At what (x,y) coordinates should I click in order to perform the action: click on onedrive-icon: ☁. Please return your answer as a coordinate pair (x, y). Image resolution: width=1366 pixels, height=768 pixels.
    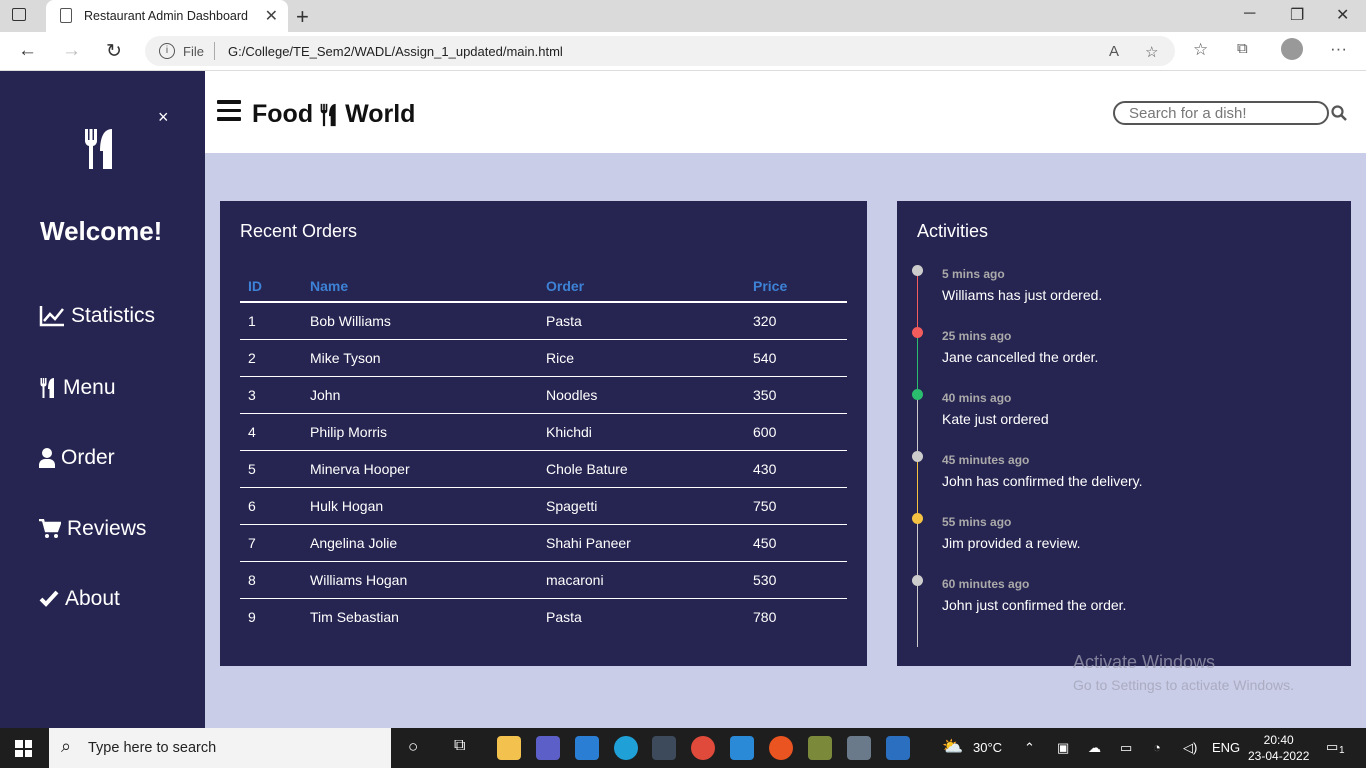
    Looking at the image, I should click on (1094, 748).